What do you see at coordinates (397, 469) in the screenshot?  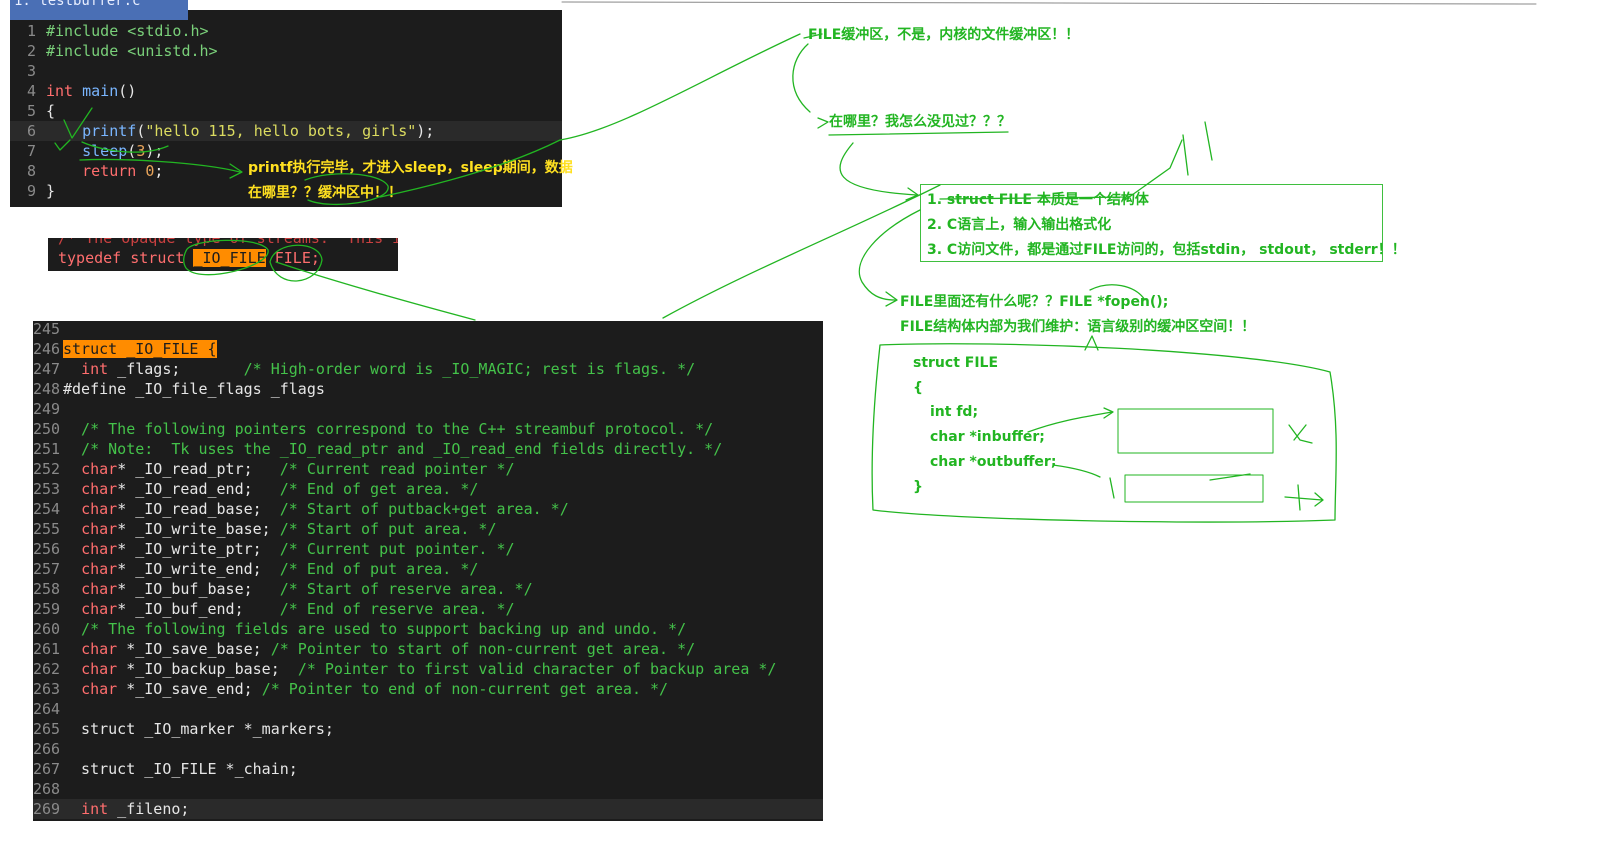 I see `token-com: /* Current read pointer */` at bounding box center [397, 469].